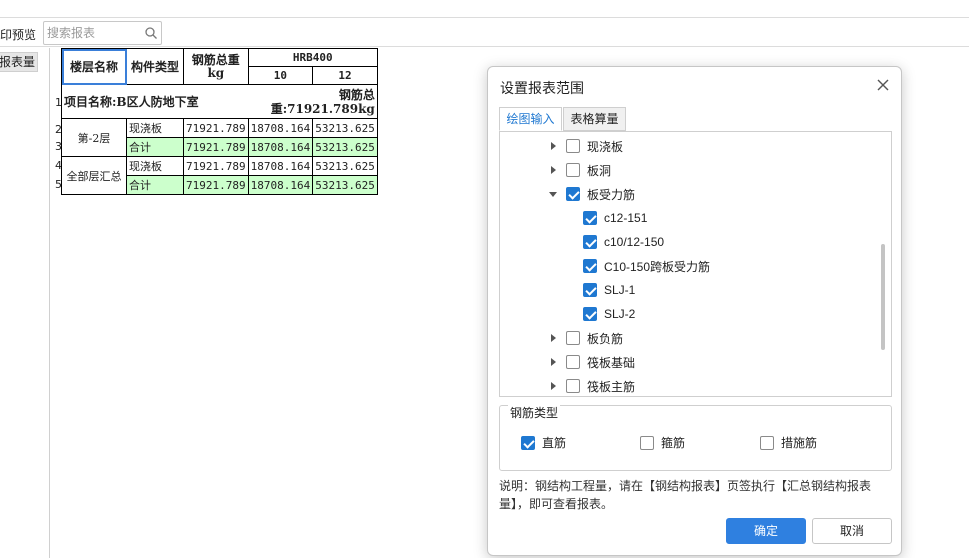  I want to click on project-total-cell: 钢筋总重:71921.789kg, so click(313, 101).